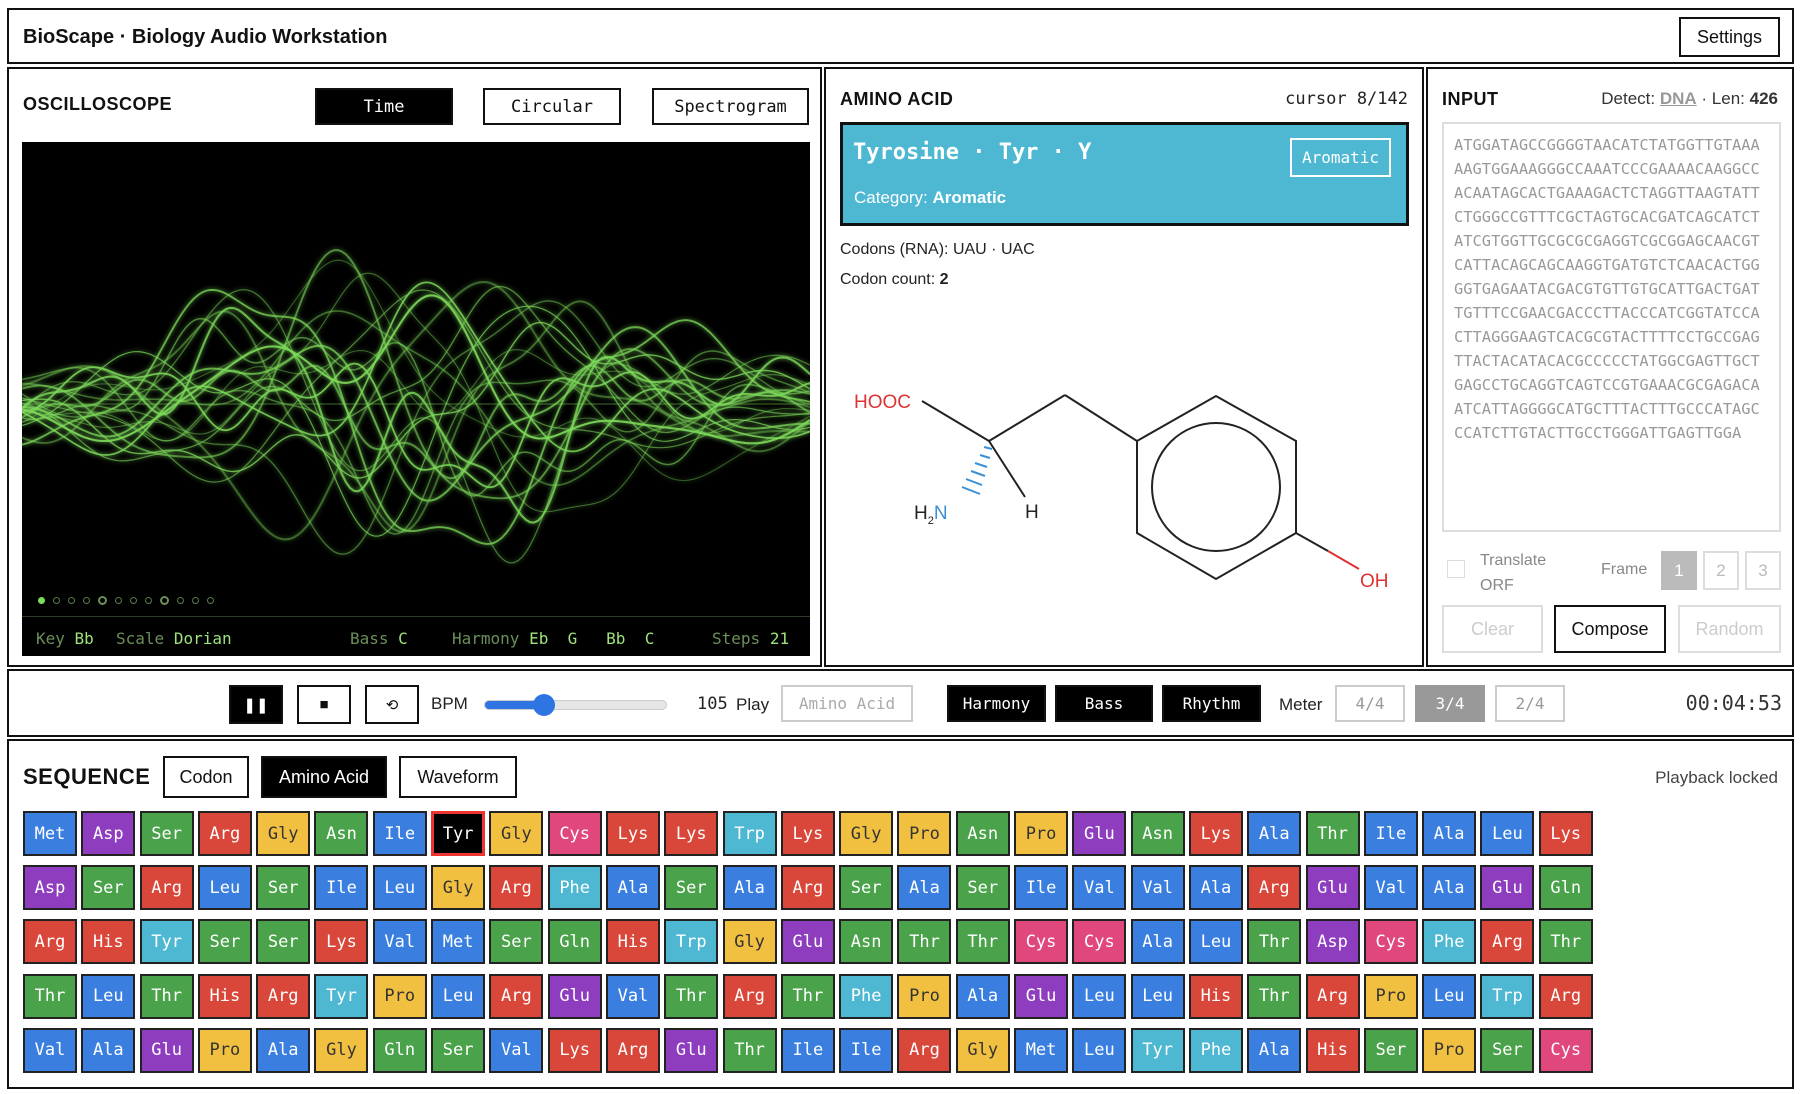 Image resolution: width=1800 pixels, height=1094 pixels. Describe the element at coordinates (1332, 942) in the screenshot. I see `residue-cell: Asp` at that location.